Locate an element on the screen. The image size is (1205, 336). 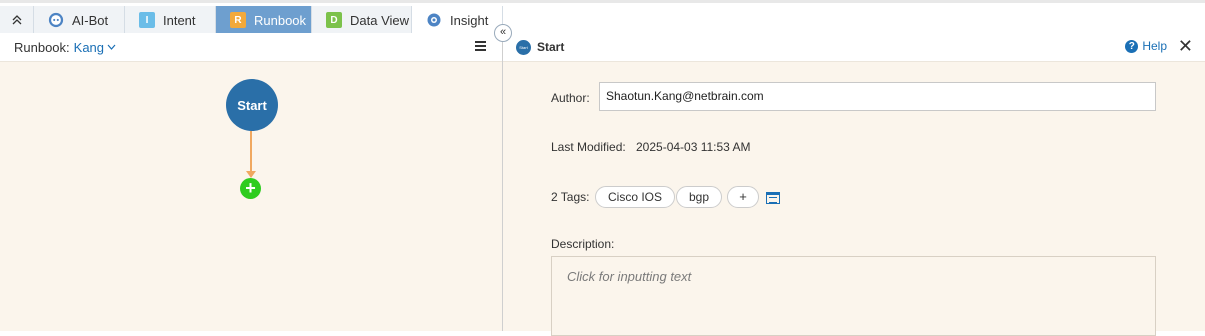
tags-label: 2 Tags: is located at coordinates (570, 197).